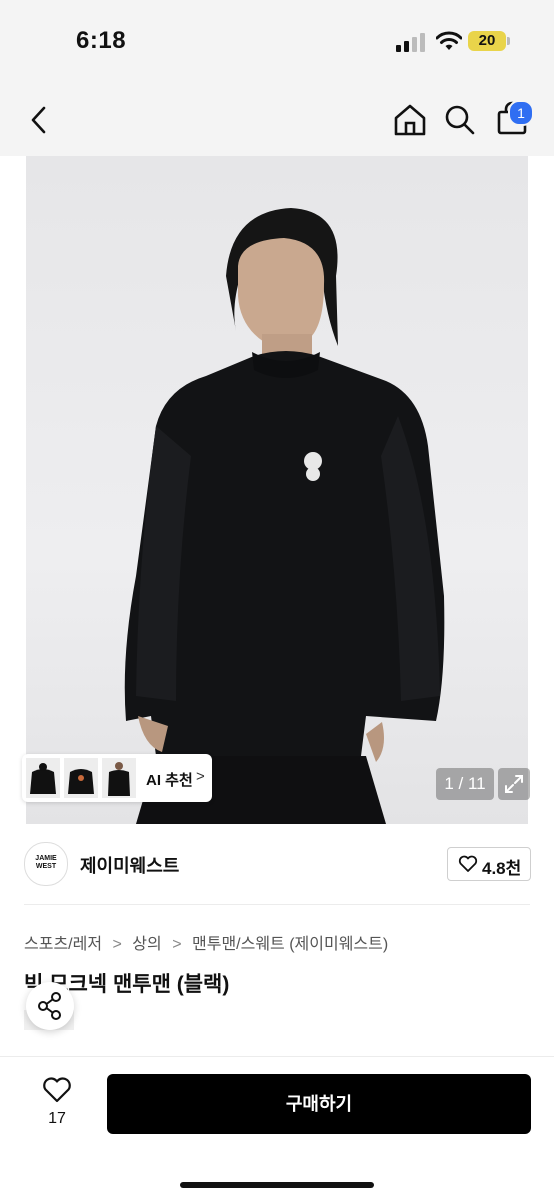 The height and width of the screenshot is (1200, 554). I want to click on brand-like-button: 4.8천, so click(489, 864).